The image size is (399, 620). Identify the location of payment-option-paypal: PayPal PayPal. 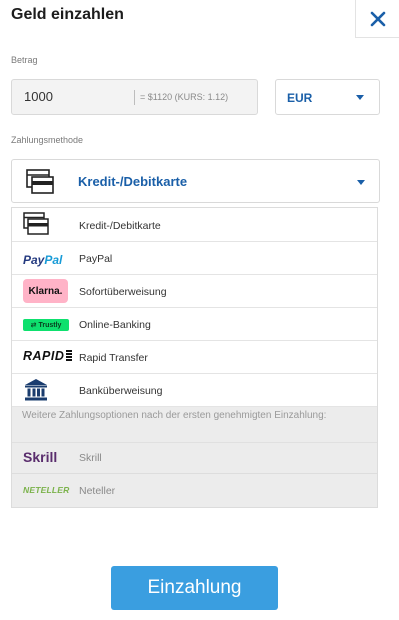
(194, 258).